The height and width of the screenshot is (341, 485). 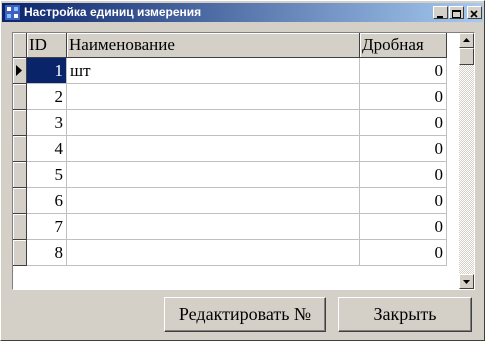 I want to click on app-icon, so click(x=12, y=12).